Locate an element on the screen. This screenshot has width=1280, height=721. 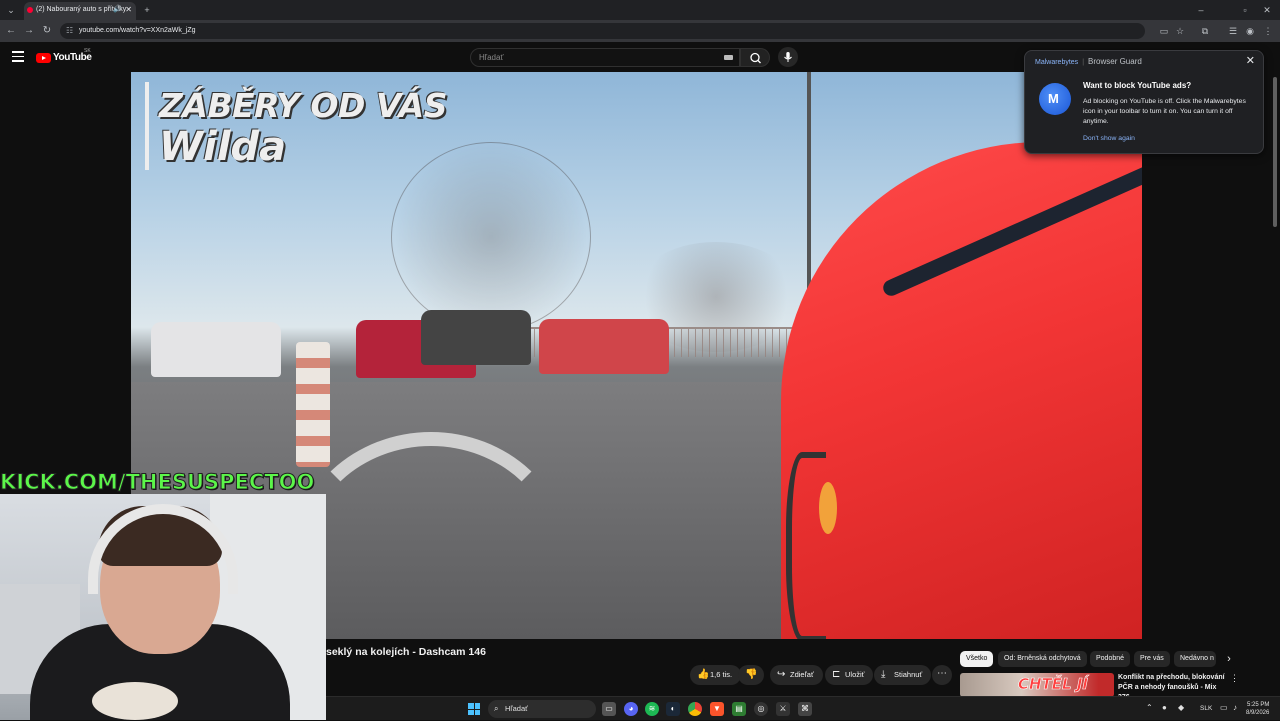
download-icon: ⤓ is located at coordinates (883, 674).